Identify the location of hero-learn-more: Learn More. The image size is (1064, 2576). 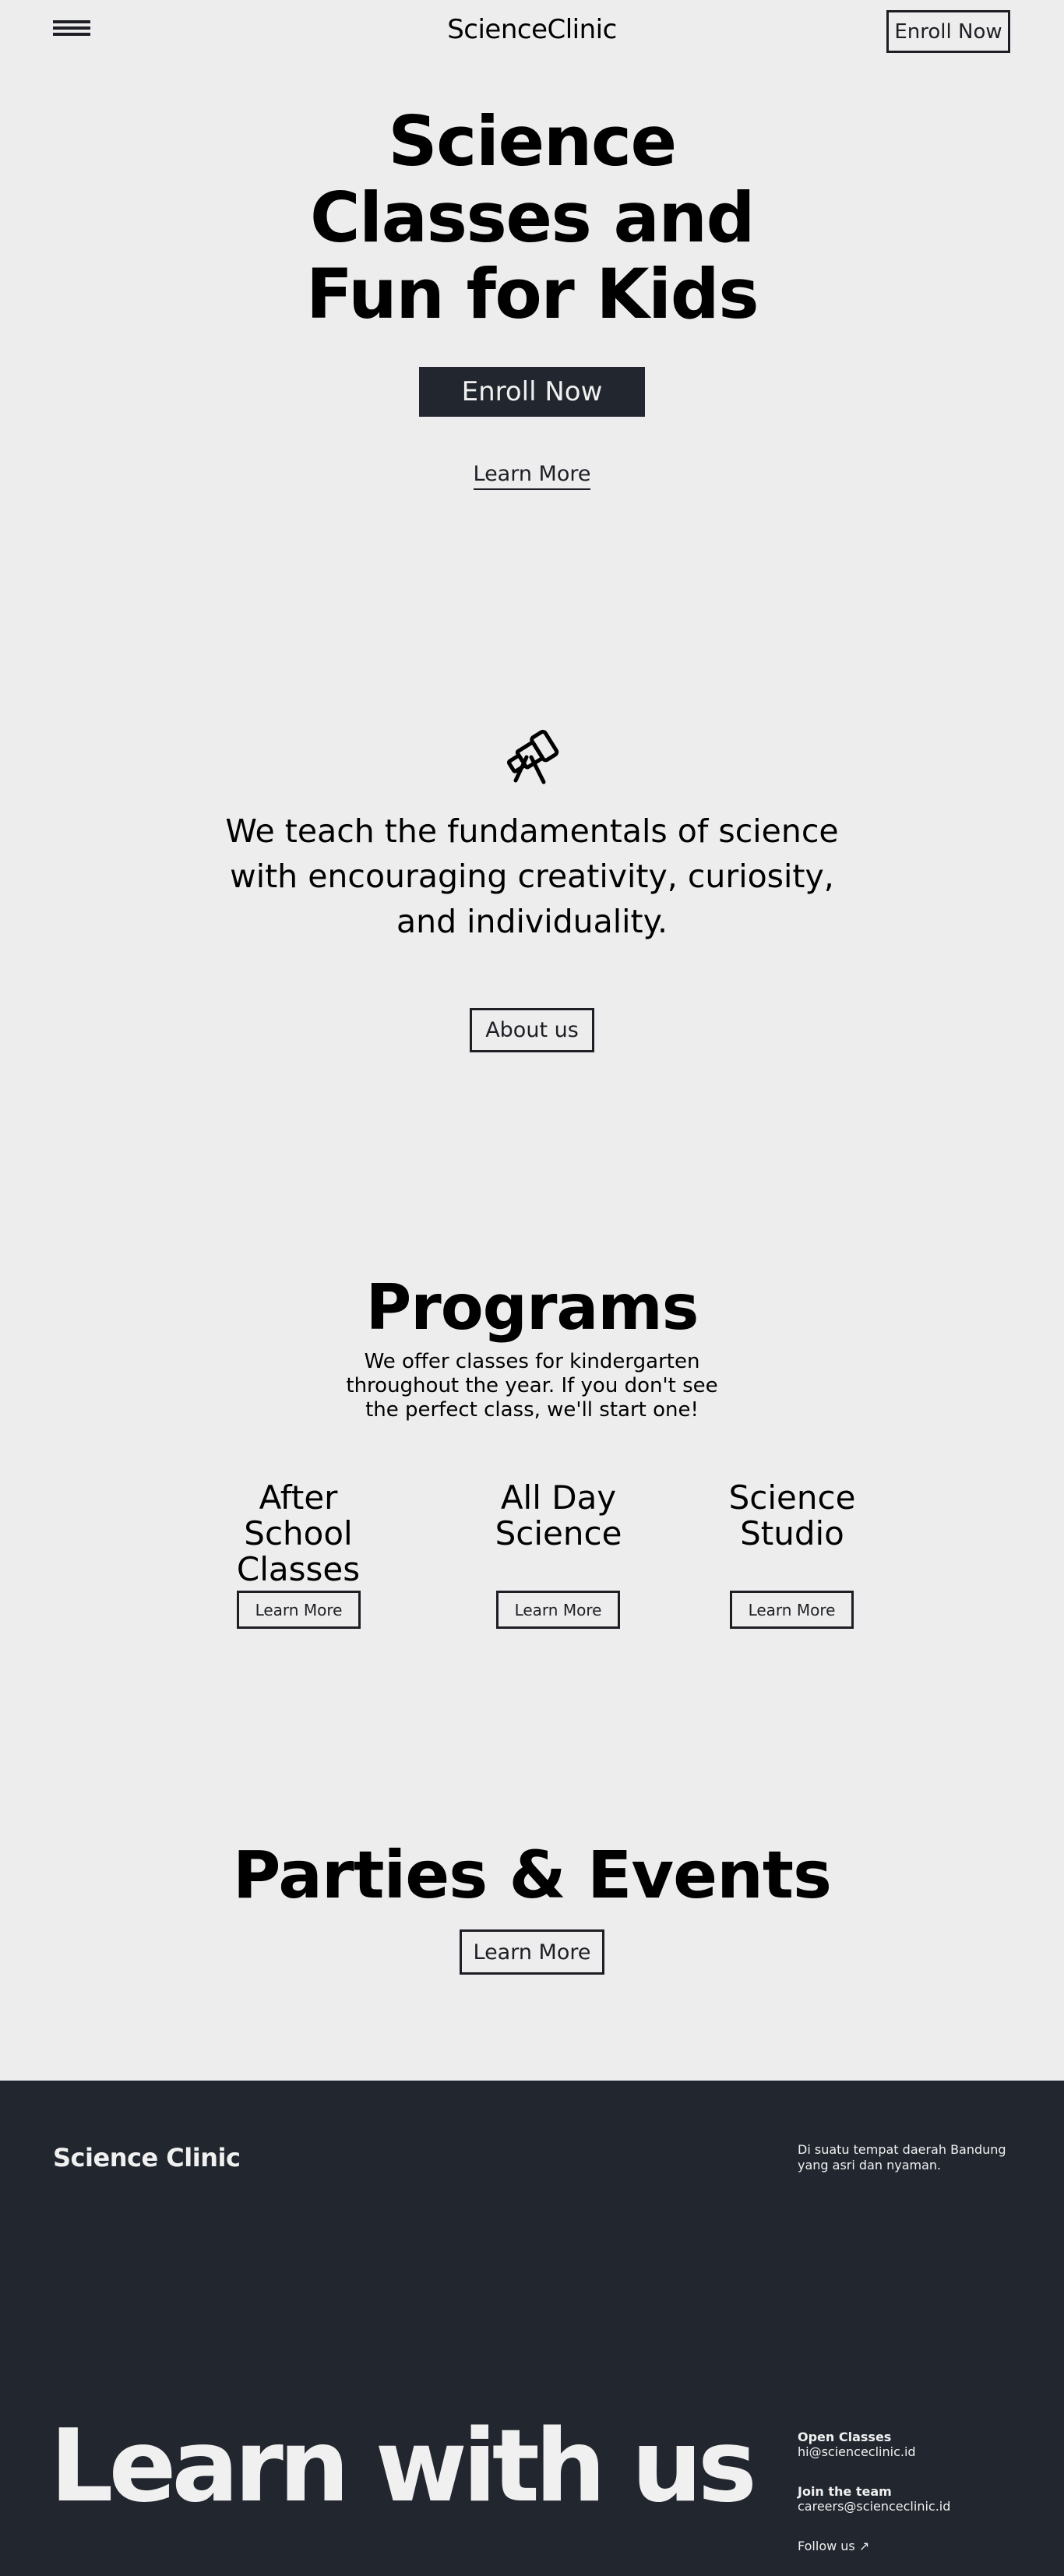
(532, 476).